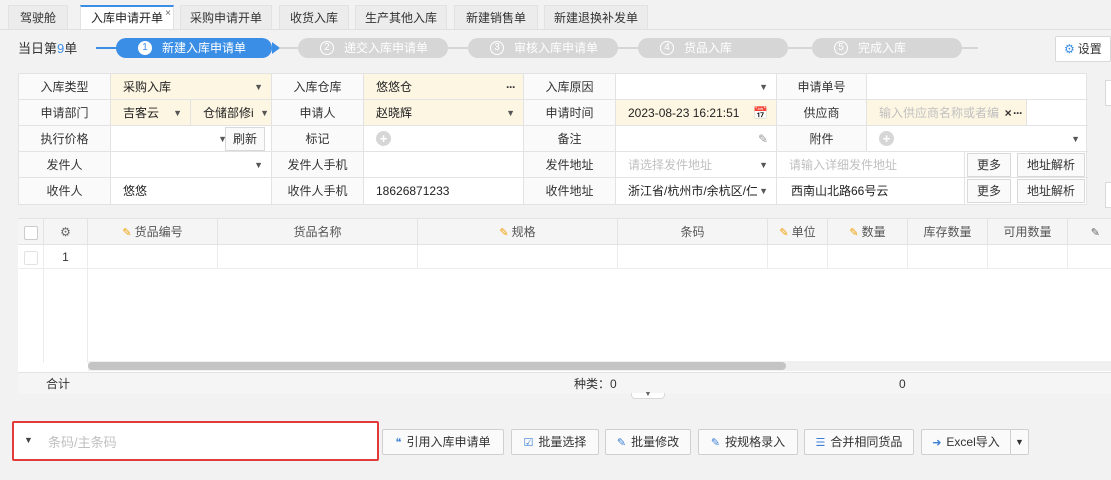  What do you see at coordinates (1069, 49) in the screenshot?
I see `gear-icon: ⚙` at bounding box center [1069, 49].